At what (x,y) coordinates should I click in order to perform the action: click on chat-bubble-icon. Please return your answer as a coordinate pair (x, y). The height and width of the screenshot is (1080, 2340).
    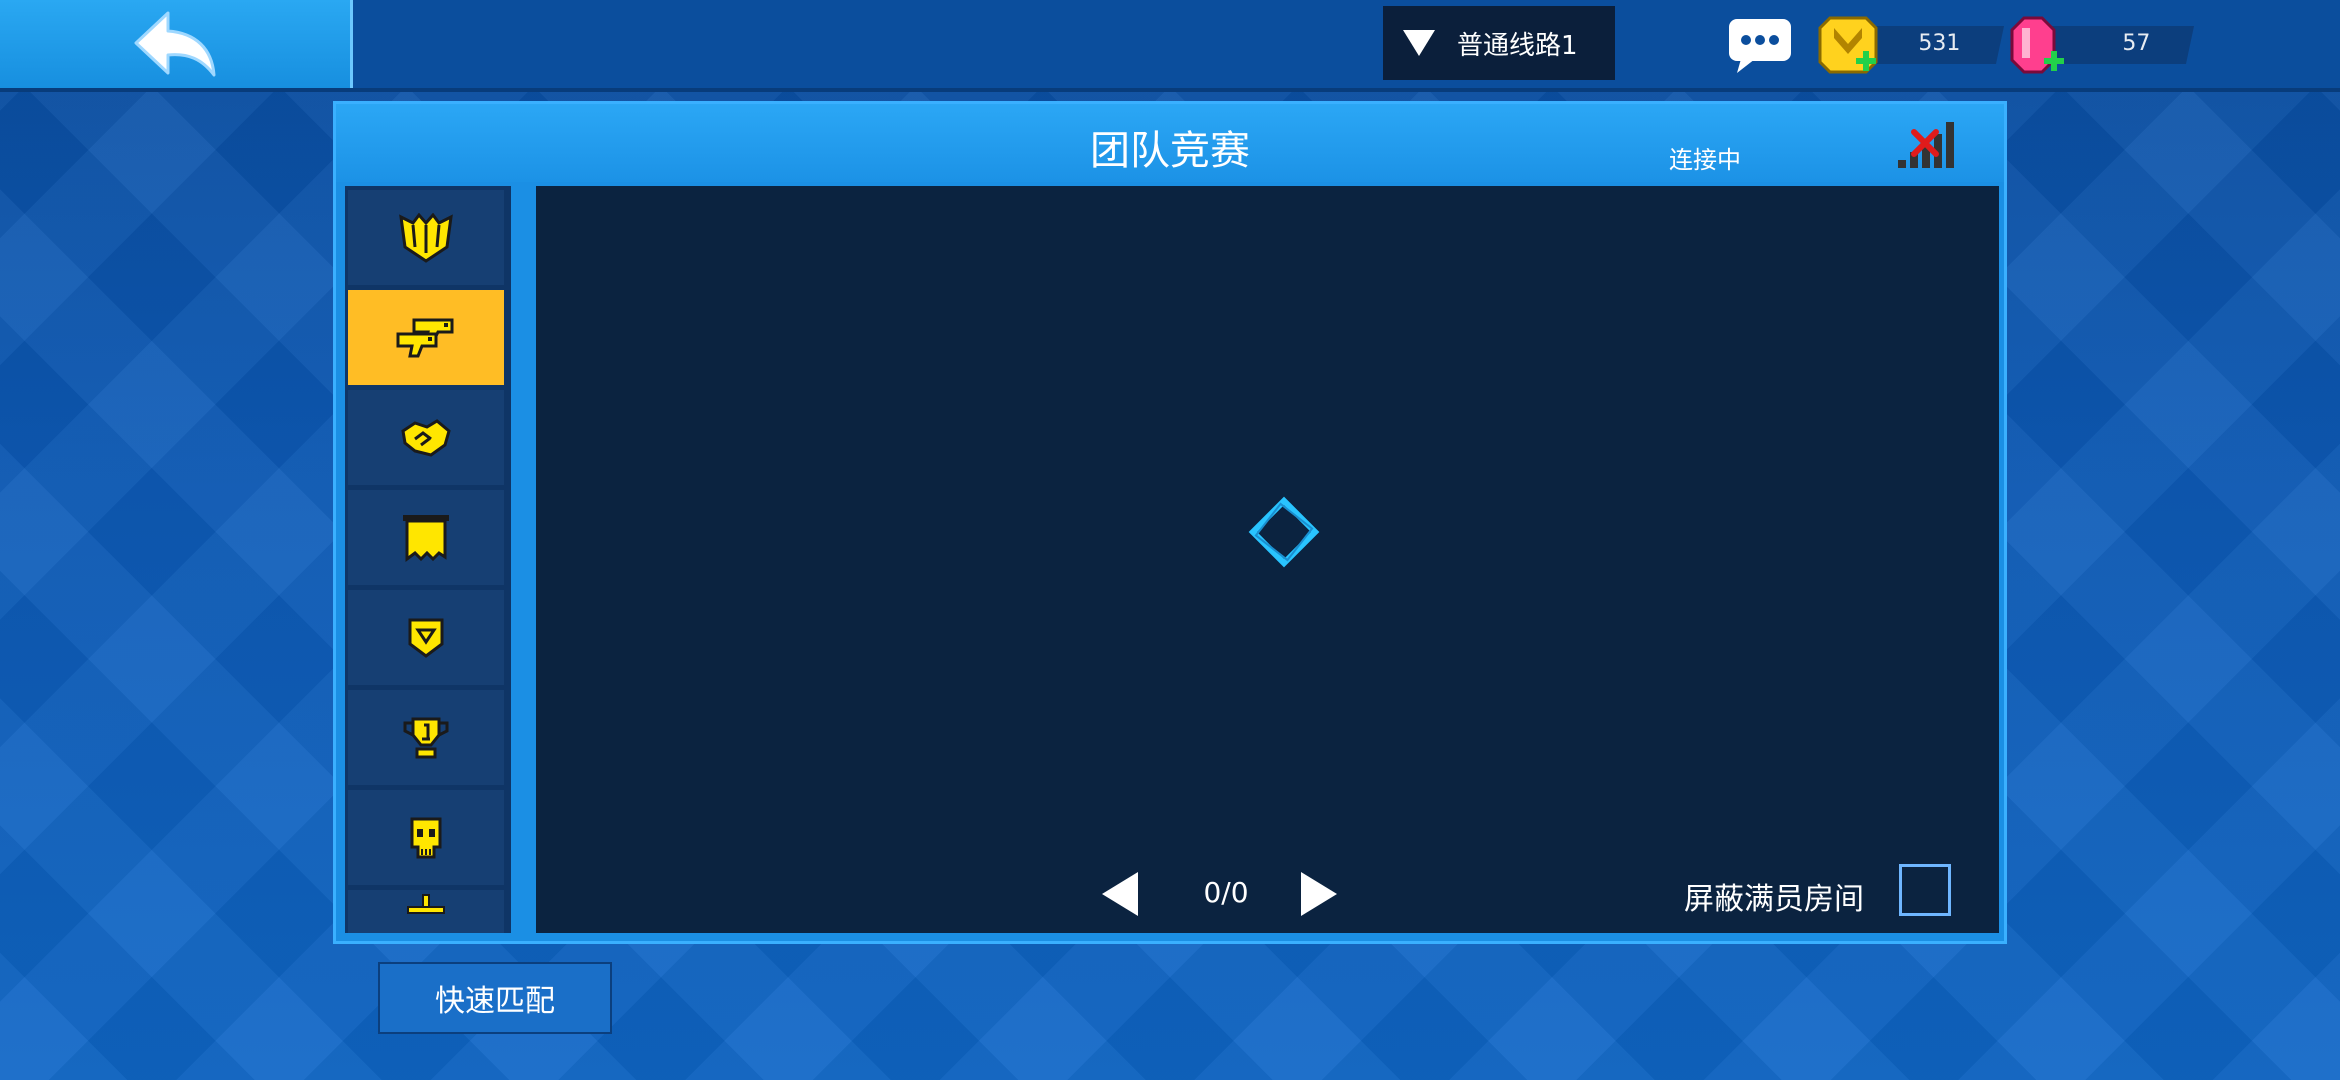
    Looking at the image, I should click on (1760, 46).